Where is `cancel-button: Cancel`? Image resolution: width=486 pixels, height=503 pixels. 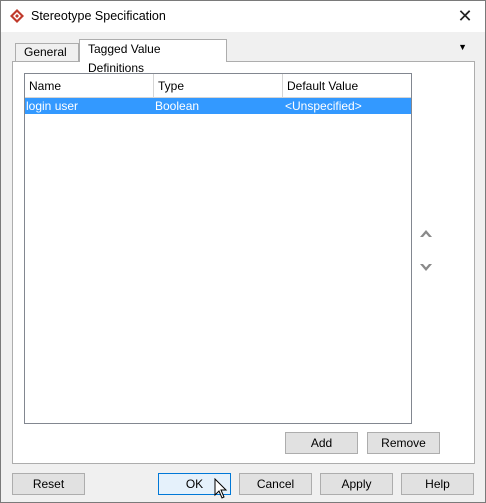 cancel-button: Cancel is located at coordinates (275, 484).